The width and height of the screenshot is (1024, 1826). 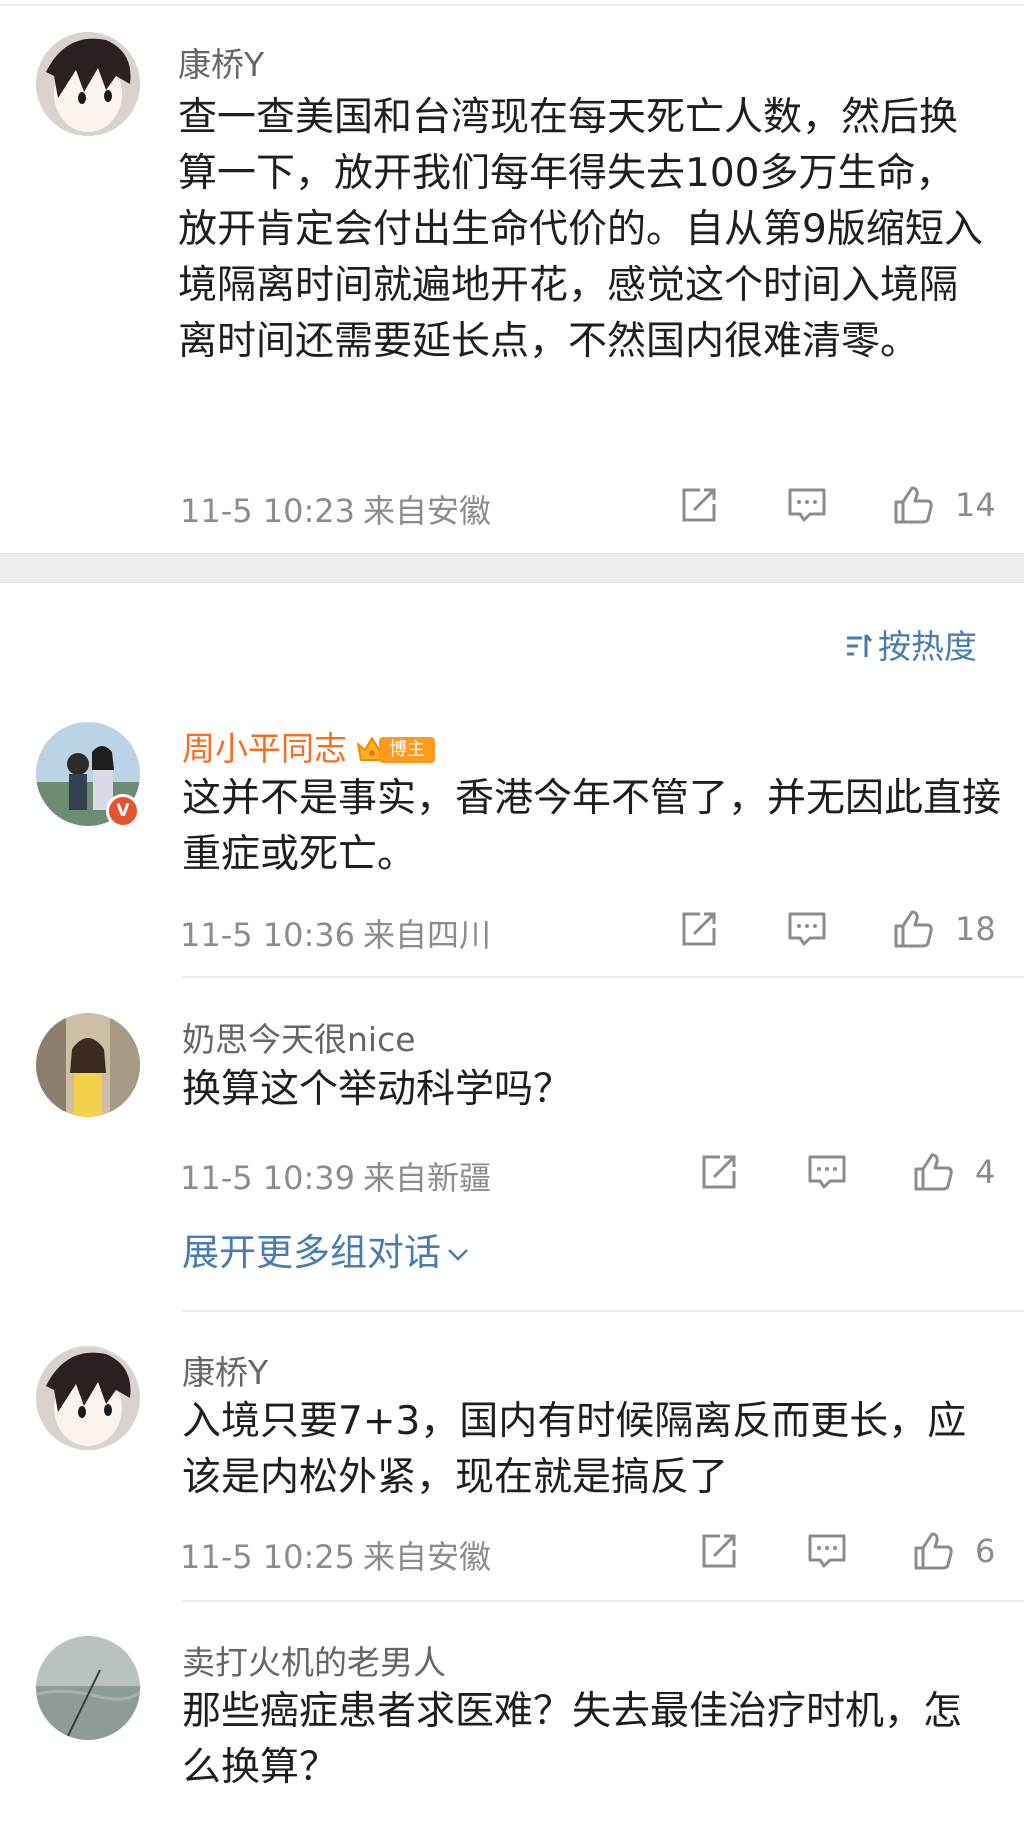 What do you see at coordinates (927, 646) in the screenshot?
I see `sort-label: 按热度` at bounding box center [927, 646].